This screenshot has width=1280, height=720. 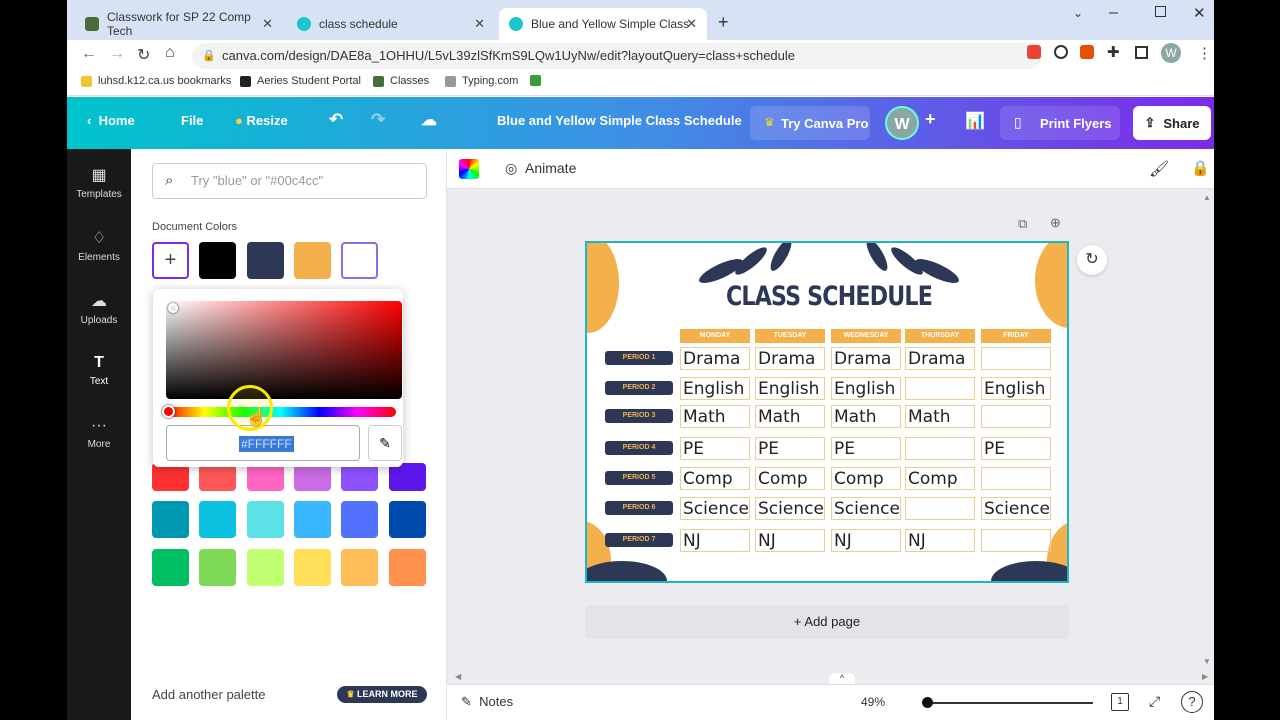 I want to click on sidebar-item-elements: ♢ Elements, so click(x=99, y=245).